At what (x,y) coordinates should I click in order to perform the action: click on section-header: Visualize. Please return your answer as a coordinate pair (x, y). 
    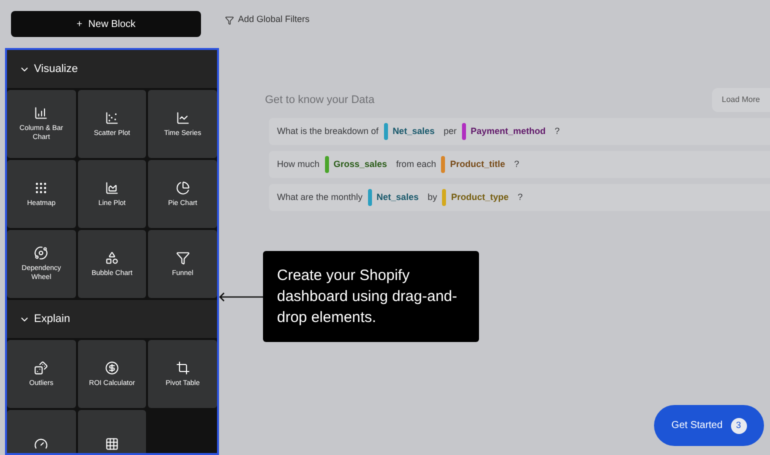
    Looking at the image, I should click on (112, 69).